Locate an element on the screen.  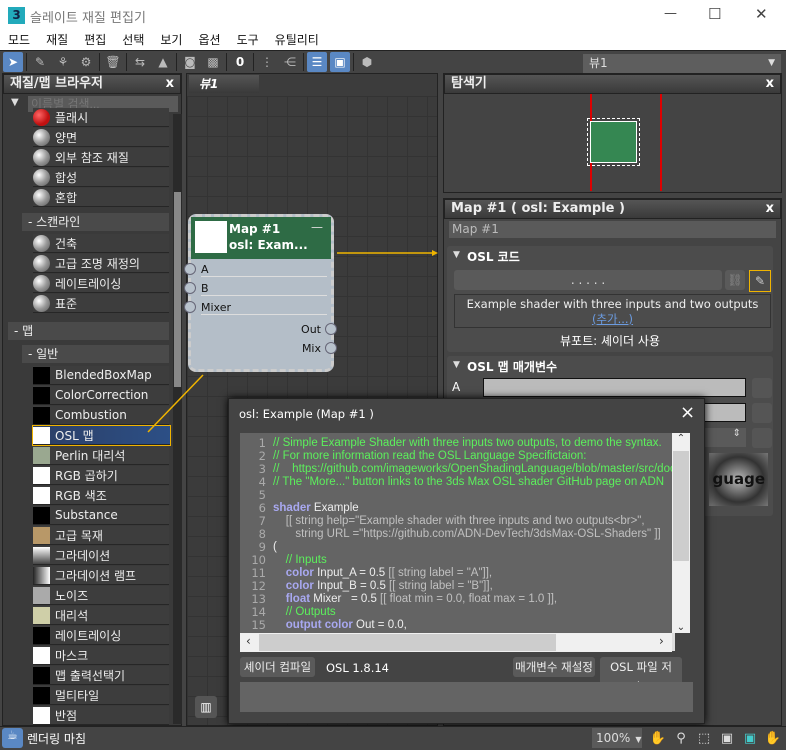
horizontal-scrollbar: ‹ › is located at coordinates (456, 642).